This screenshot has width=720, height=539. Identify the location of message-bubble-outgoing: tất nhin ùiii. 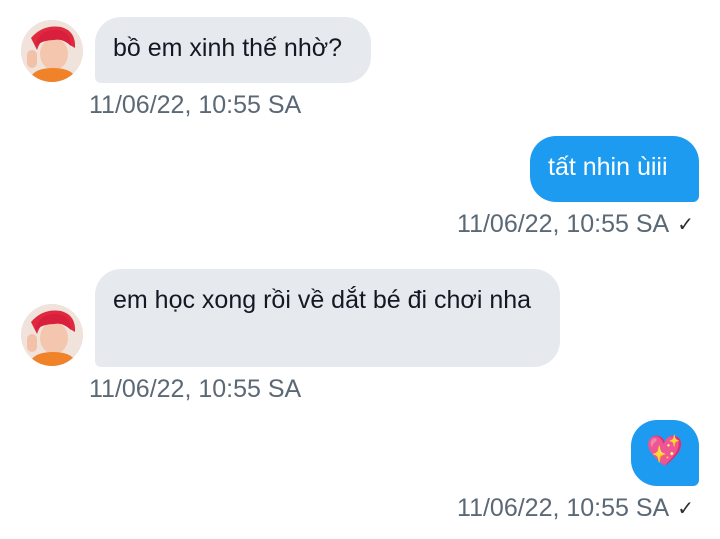
(614, 169).